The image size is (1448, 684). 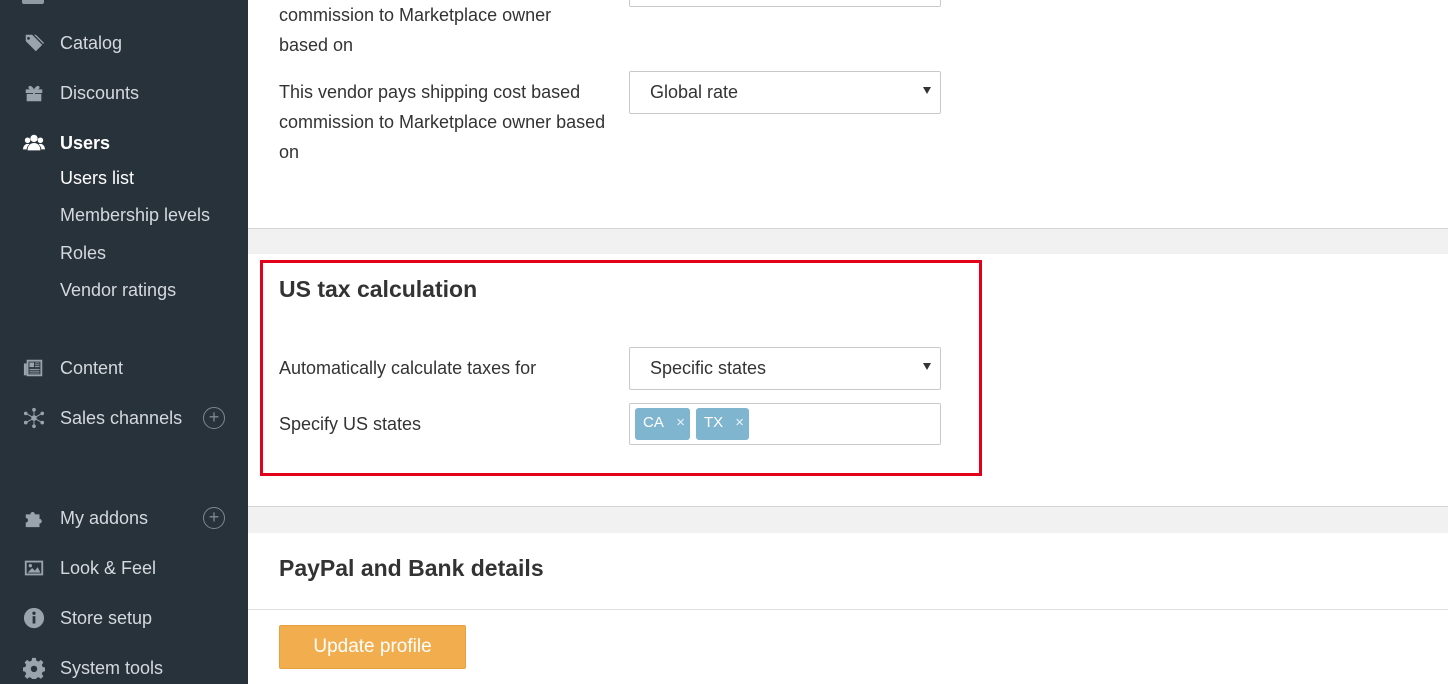 What do you see at coordinates (124, 43) in the screenshot?
I see `sidebar-item-catalog: Catalog` at bounding box center [124, 43].